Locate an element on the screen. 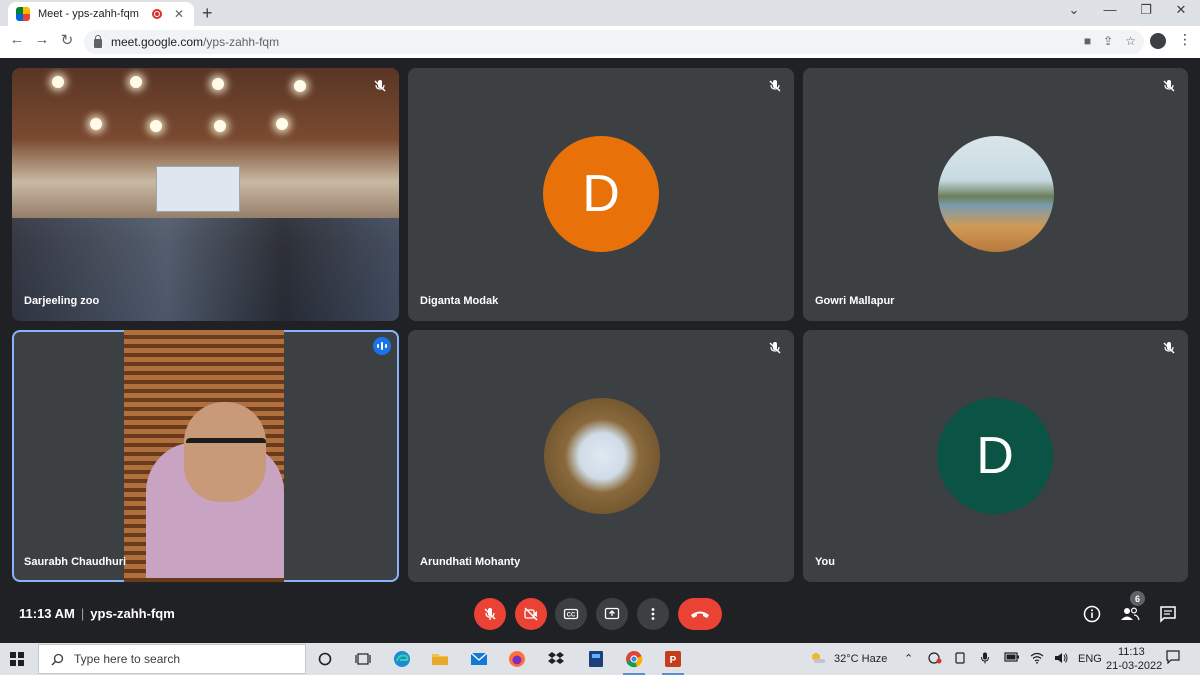 The width and height of the screenshot is (1200, 675). close-window-icon: ✕ is located at coordinates (1181, 10).